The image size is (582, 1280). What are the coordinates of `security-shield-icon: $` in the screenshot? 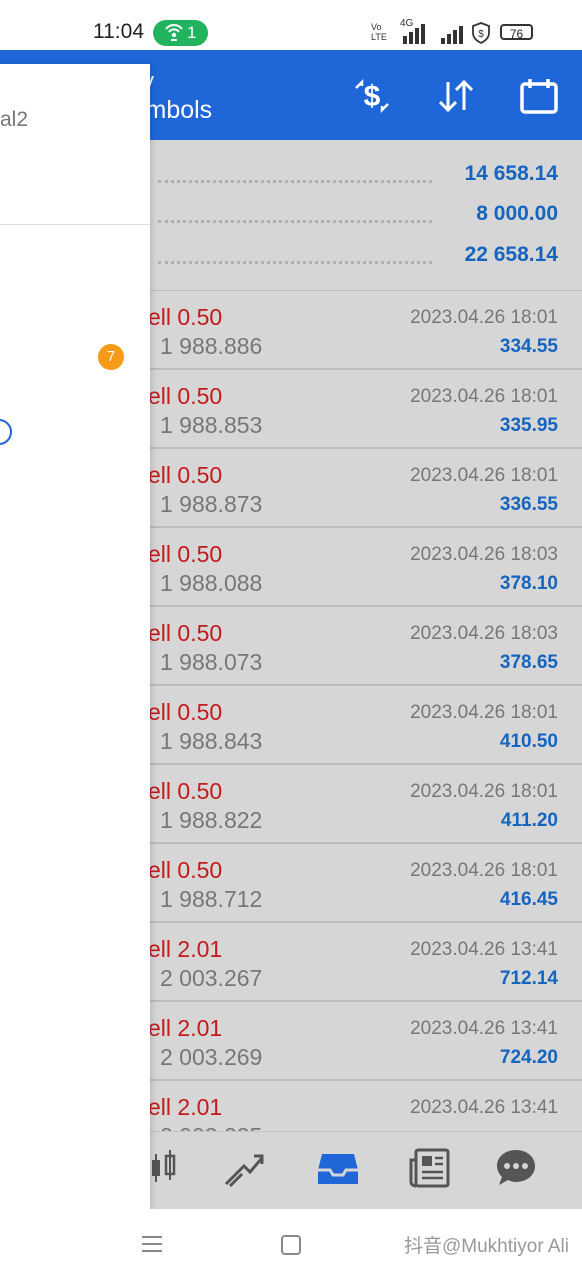 It's located at (481, 35).